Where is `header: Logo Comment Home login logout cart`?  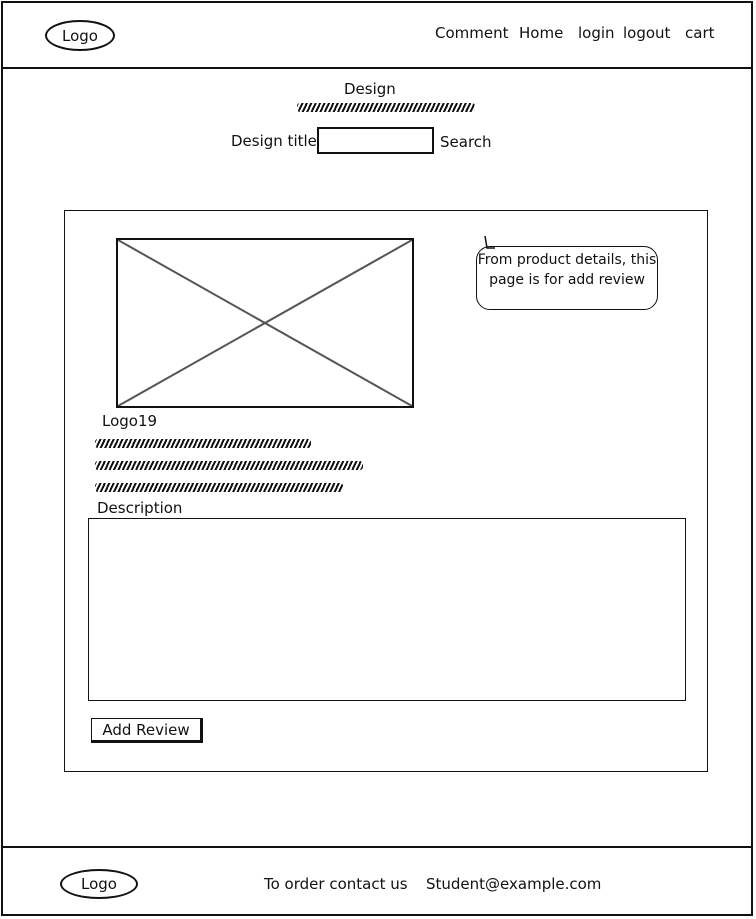
header: Logo Comment Home login logout cart is located at coordinates (377, 35).